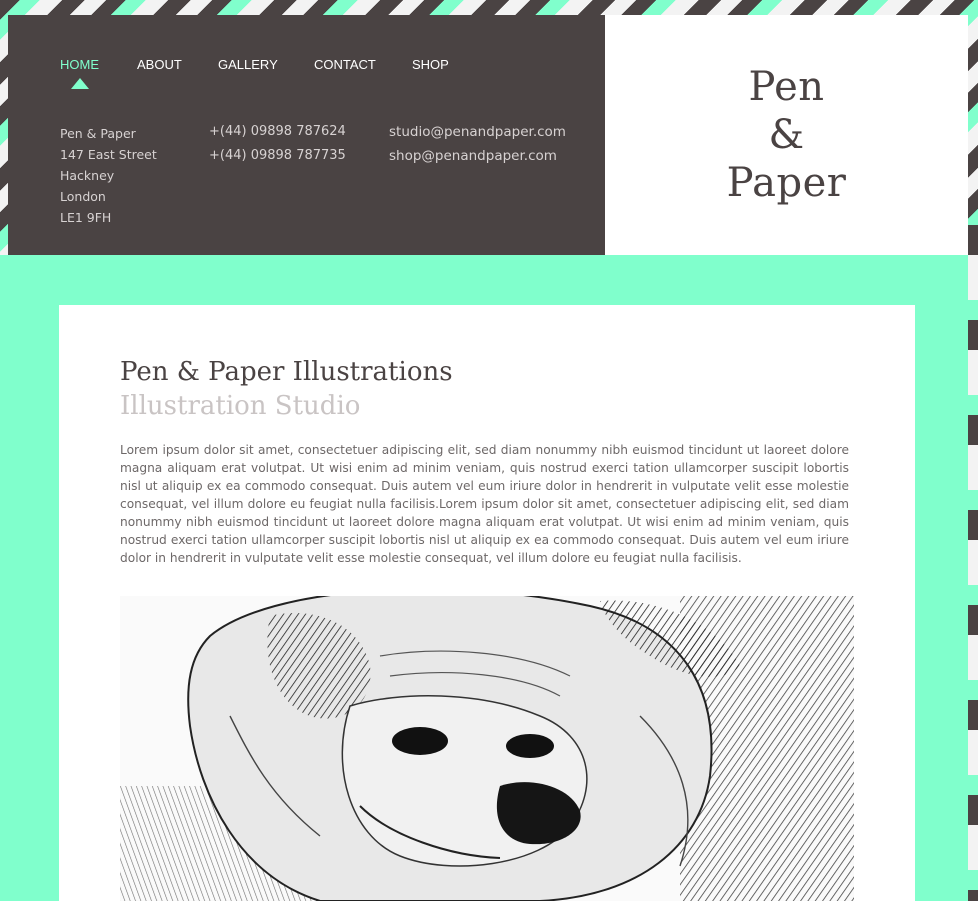  What do you see at coordinates (240, 406) in the screenshot?
I see `page-subtitle: Illustration Studio` at bounding box center [240, 406].